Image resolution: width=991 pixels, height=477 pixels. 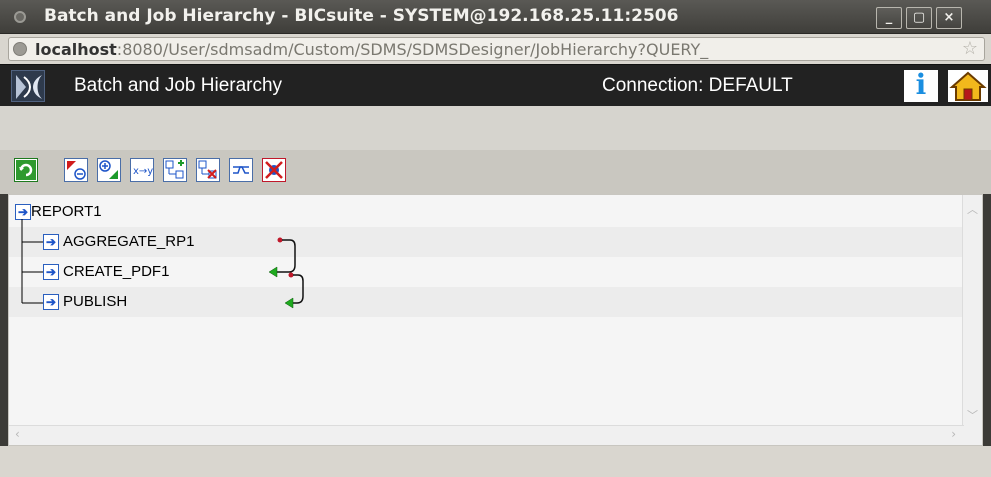 What do you see at coordinates (20, 49) in the screenshot?
I see `site-globe-icon` at bounding box center [20, 49].